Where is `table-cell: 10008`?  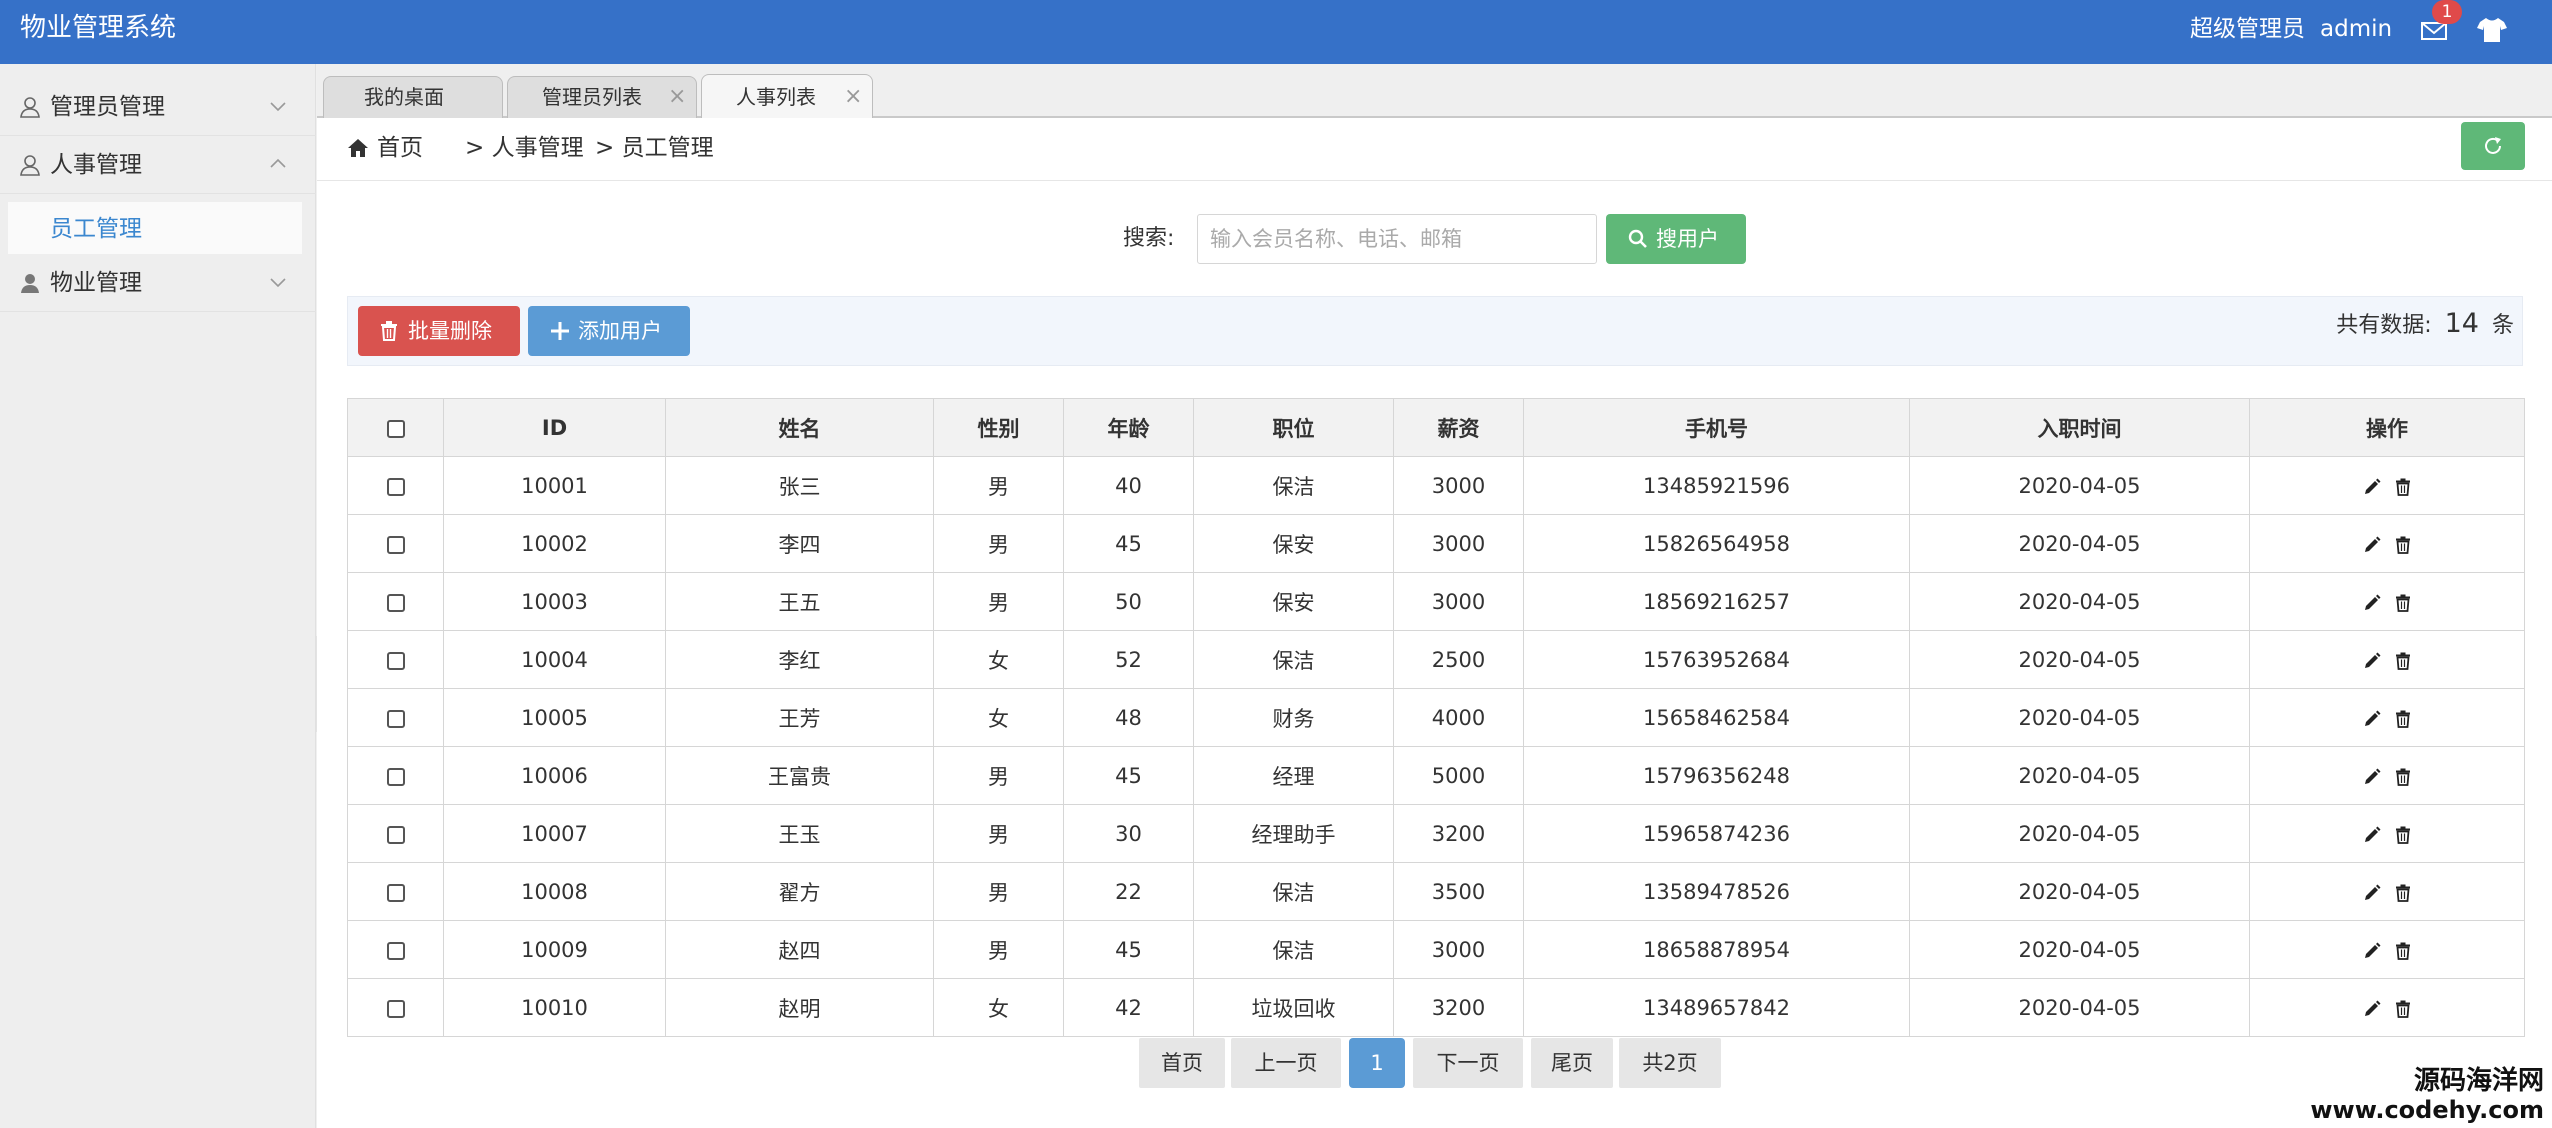 table-cell: 10008 is located at coordinates (554, 891).